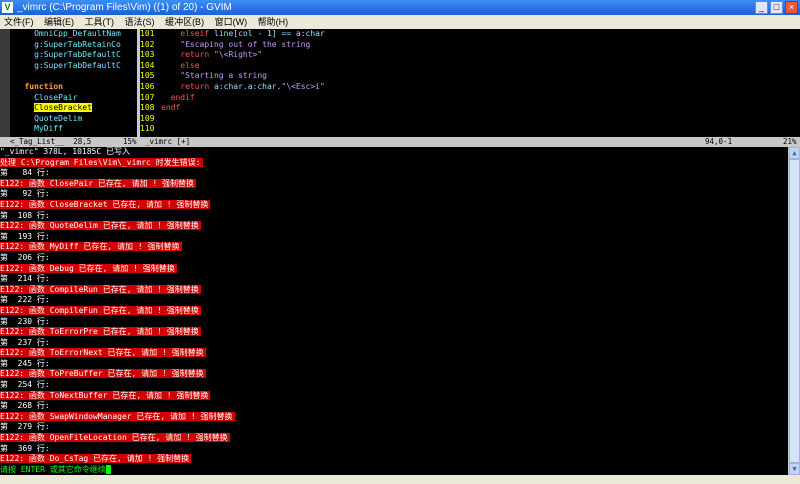 The image size is (800, 484). Describe the element at coordinates (25, 385) in the screenshot. I see `error-line-number: 第 254 行:` at that location.